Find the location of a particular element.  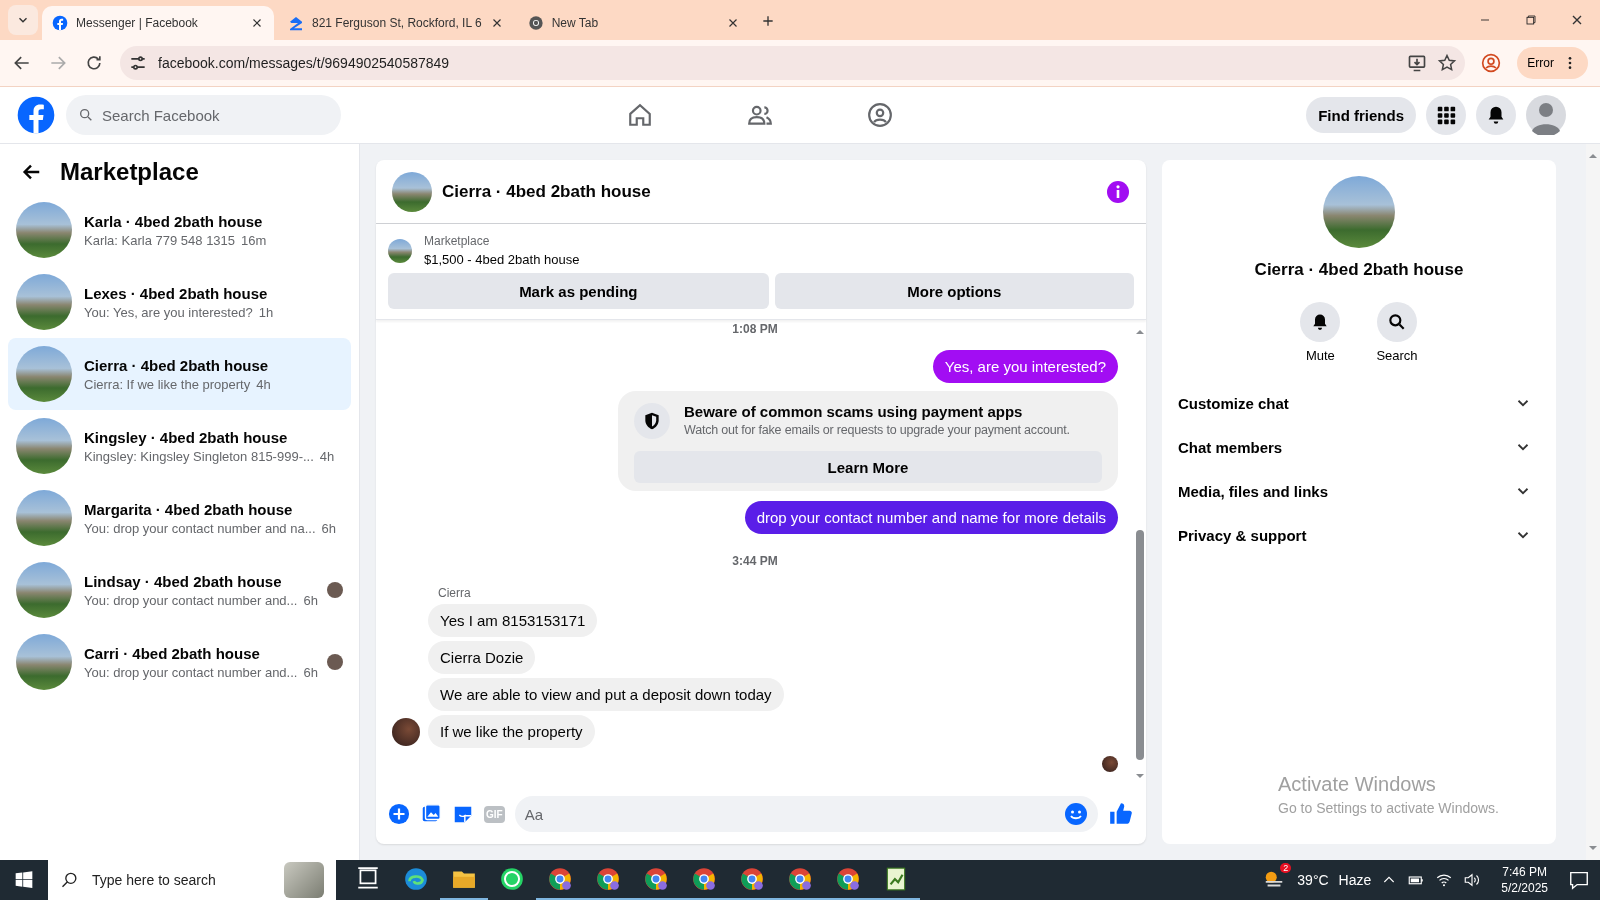

grid-icon is located at coordinates (1446, 115).